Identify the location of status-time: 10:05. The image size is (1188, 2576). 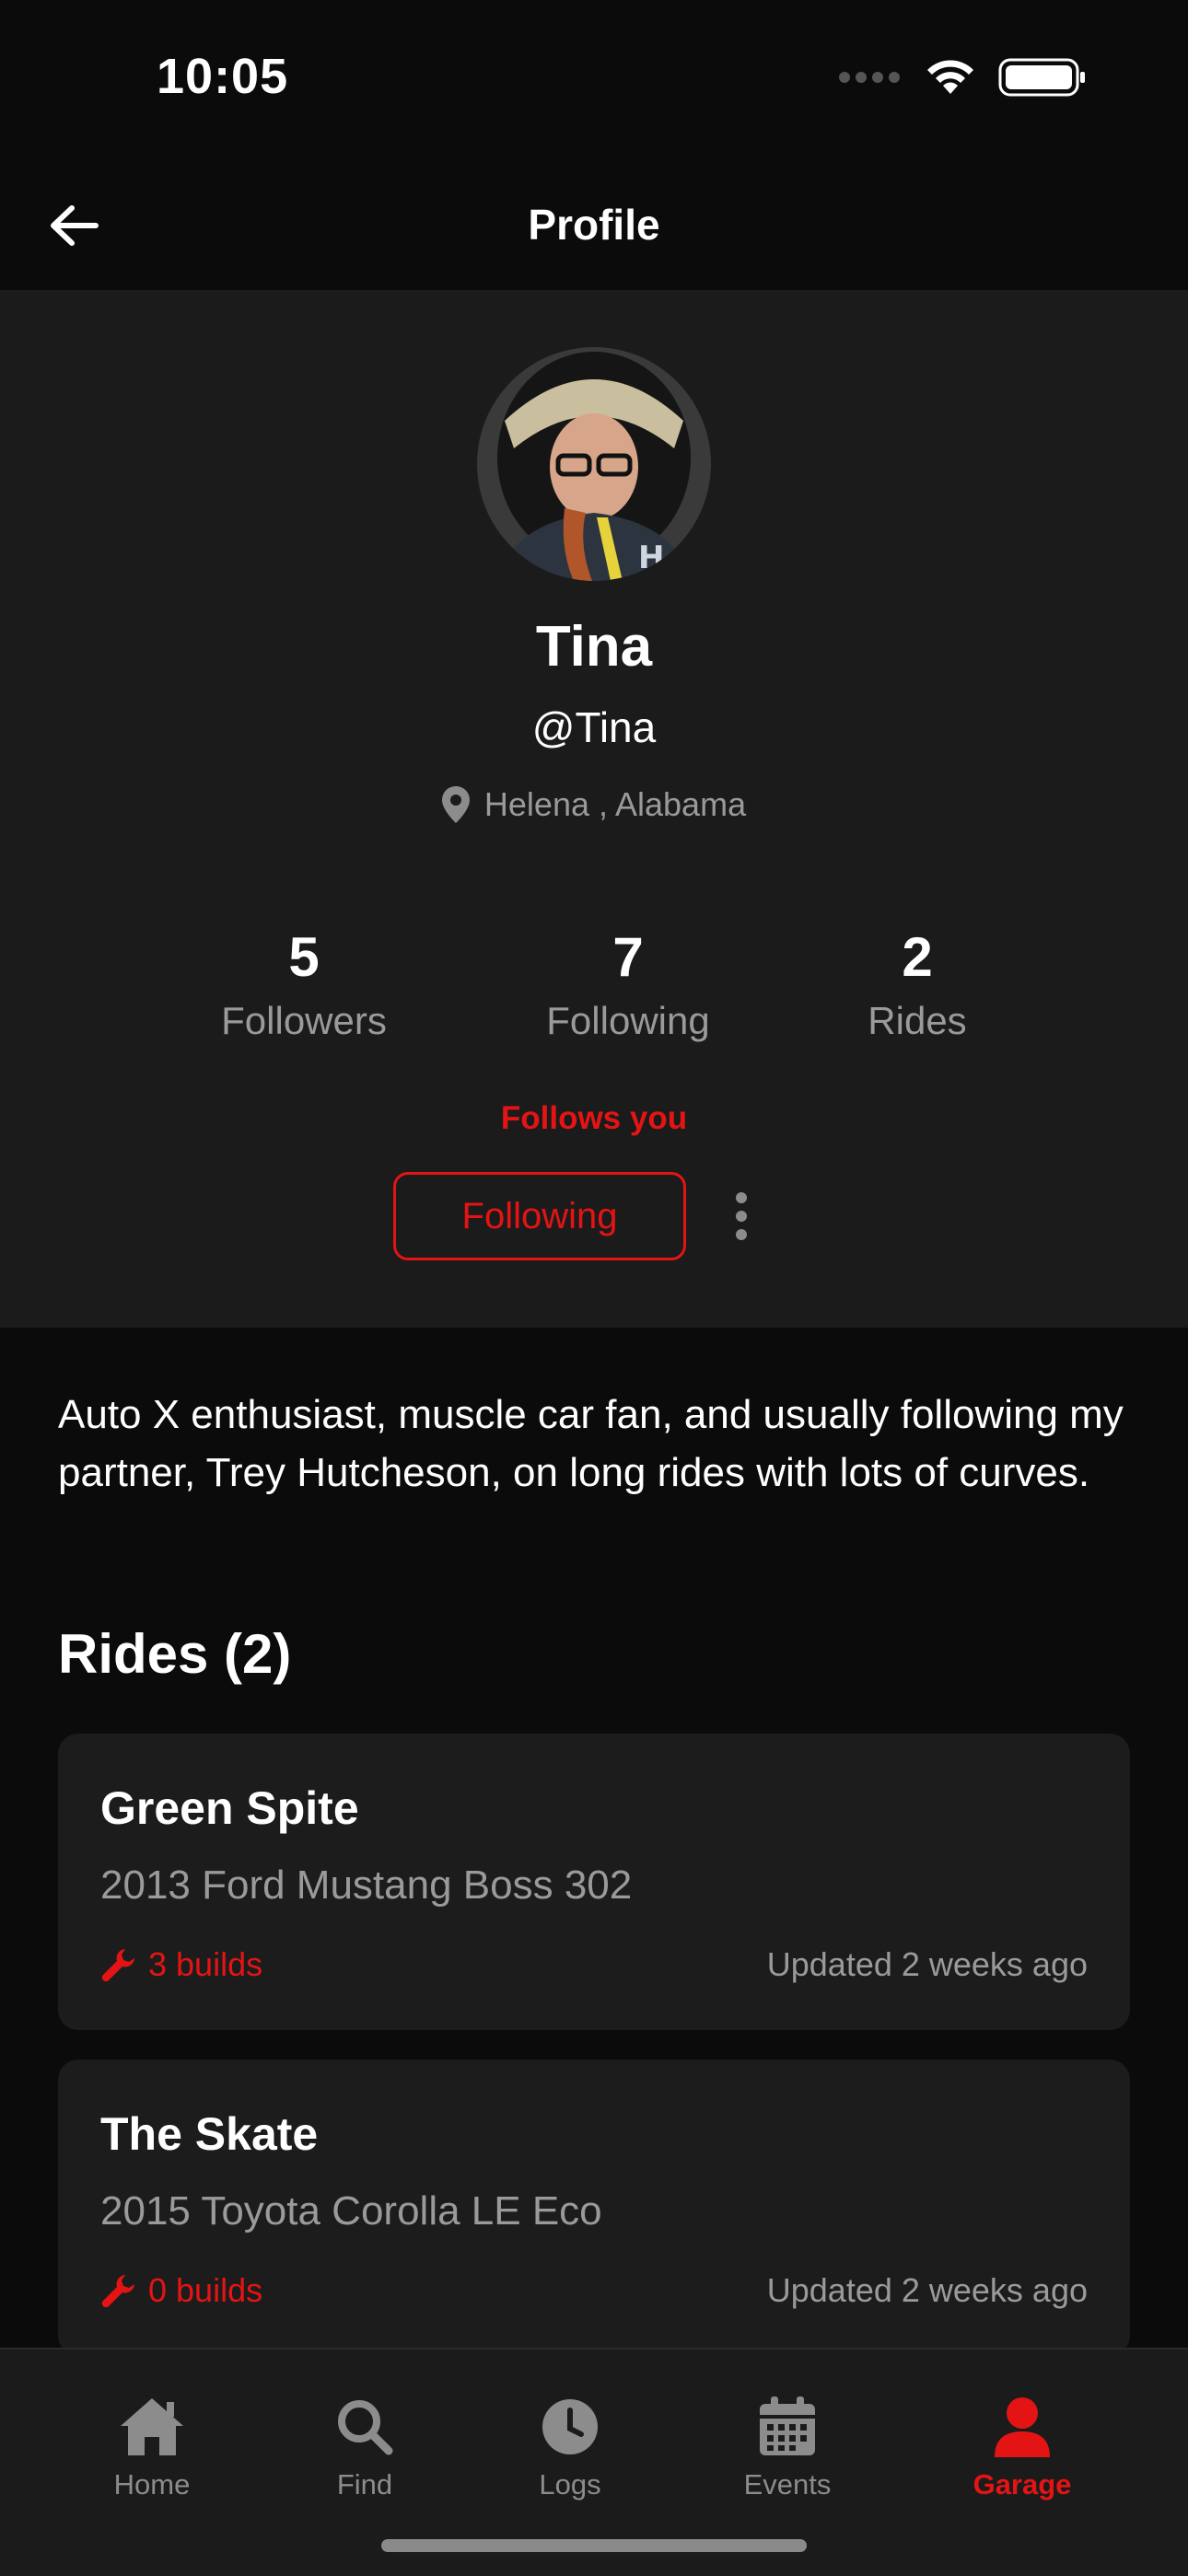
(223, 76).